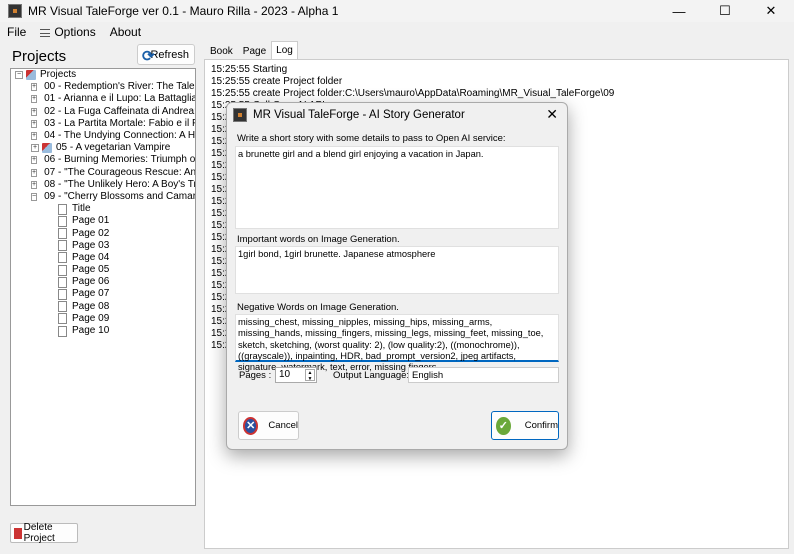 This screenshot has height=554, width=794. I want to click on trash-icon, so click(18, 533).